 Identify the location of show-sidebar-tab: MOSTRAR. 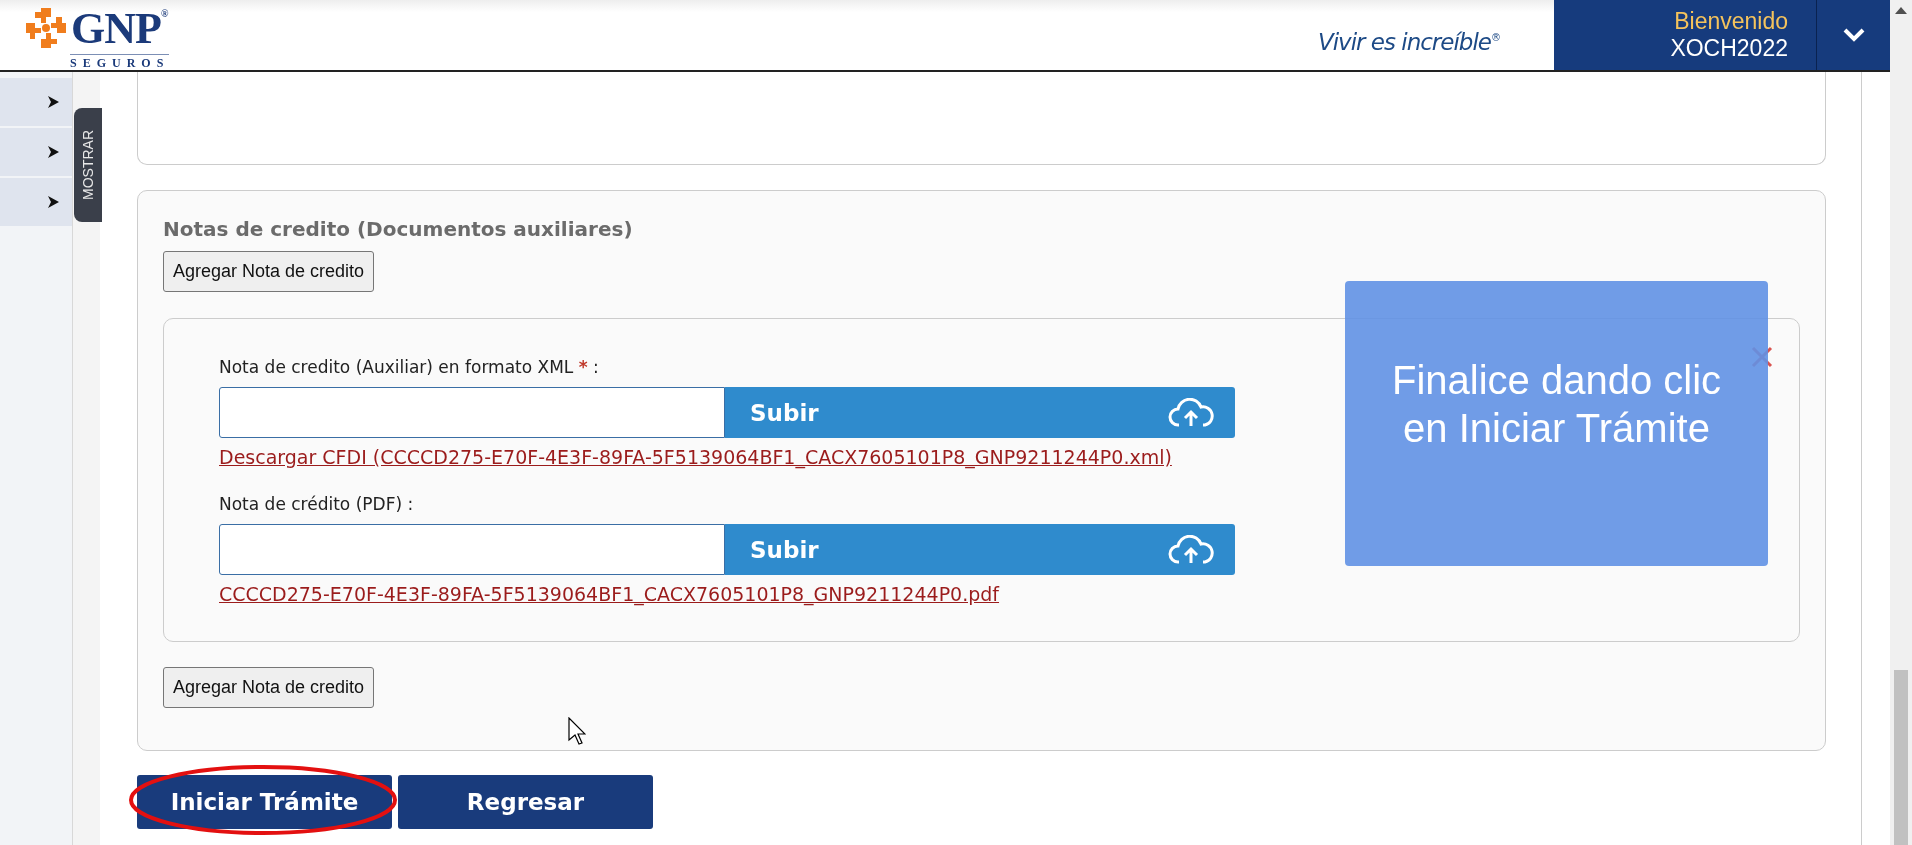
(88, 165).